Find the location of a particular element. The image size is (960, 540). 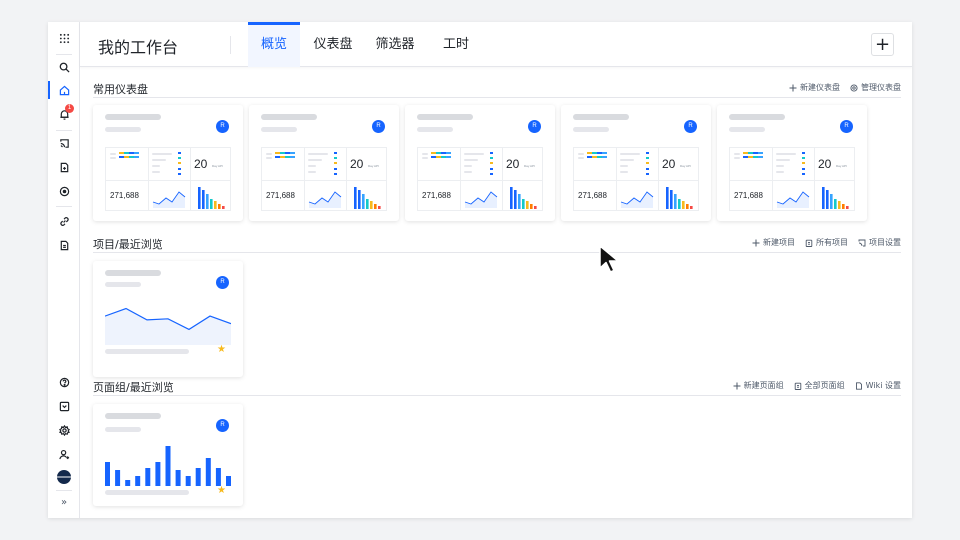

manage-dashboards-button: 管理仪表盘 is located at coordinates (875, 87).